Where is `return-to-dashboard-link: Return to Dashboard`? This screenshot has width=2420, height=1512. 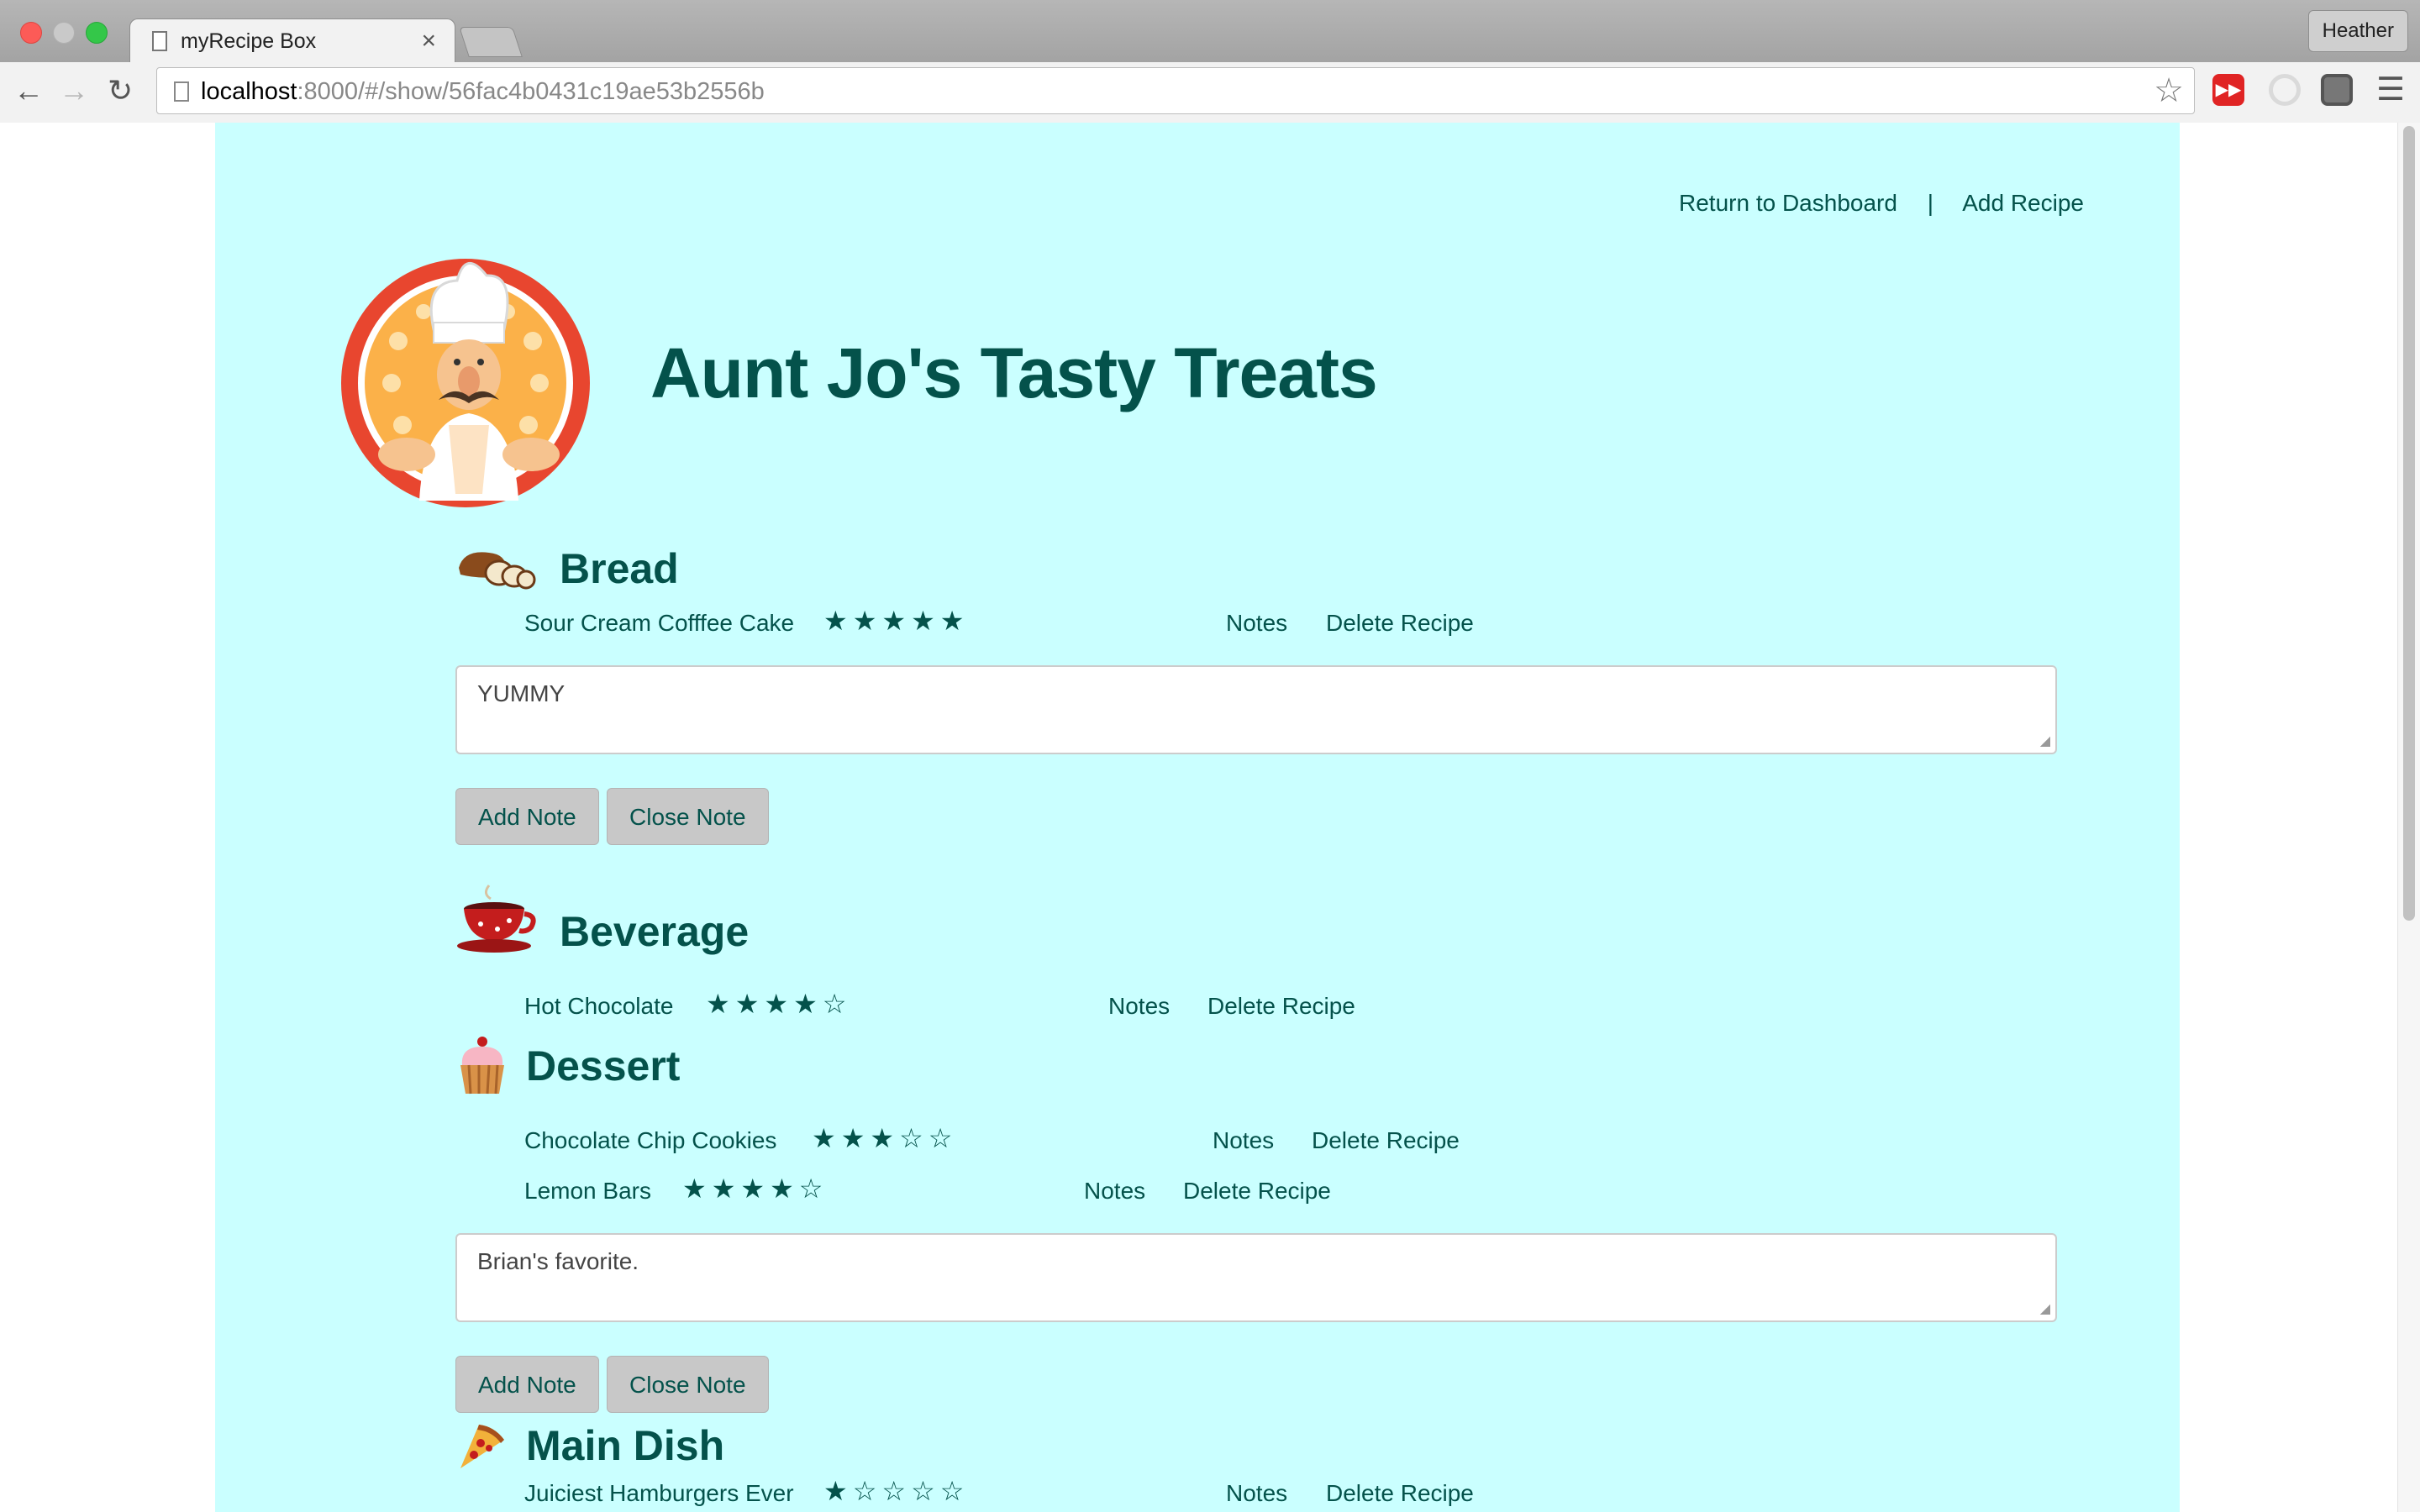
return-to-dashboard-link: Return to Dashboard is located at coordinates (1788, 203).